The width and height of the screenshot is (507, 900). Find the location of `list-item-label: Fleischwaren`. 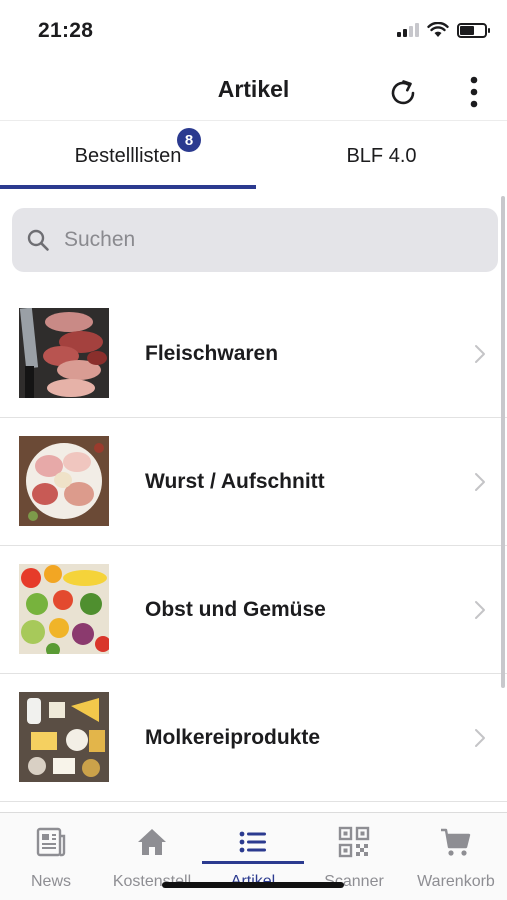

list-item-label: Fleischwaren is located at coordinates (212, 353).